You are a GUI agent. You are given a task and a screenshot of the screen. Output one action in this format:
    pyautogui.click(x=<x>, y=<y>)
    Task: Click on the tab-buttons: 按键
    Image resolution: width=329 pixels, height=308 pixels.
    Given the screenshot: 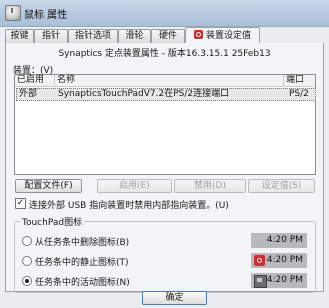 What is the action you would take?
    pyautogui.click(x=19, y=36)
    